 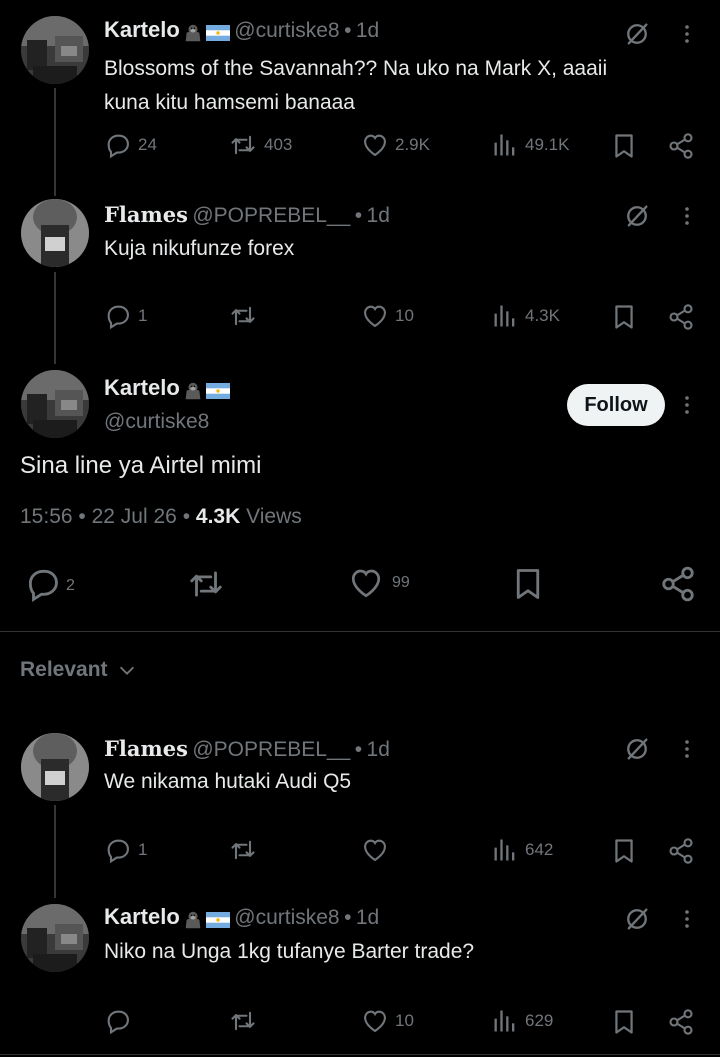 I want to click on reply-button: 2, so click(x=49, y=584).